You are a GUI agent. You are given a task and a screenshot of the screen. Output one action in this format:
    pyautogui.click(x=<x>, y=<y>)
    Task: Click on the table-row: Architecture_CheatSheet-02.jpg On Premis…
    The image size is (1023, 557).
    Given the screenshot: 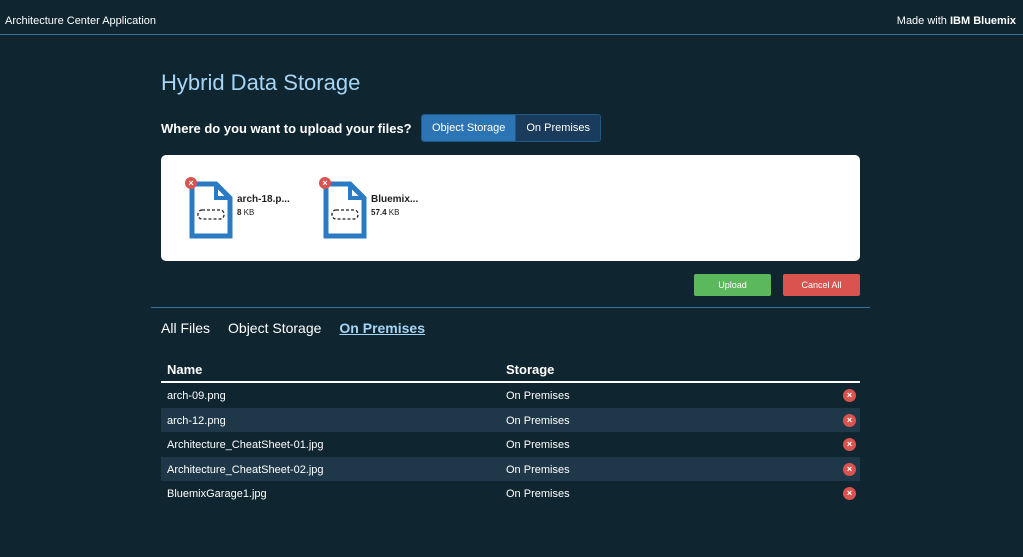 What is the action you would take?
    pyautogui.click(x=510, y=468)
    